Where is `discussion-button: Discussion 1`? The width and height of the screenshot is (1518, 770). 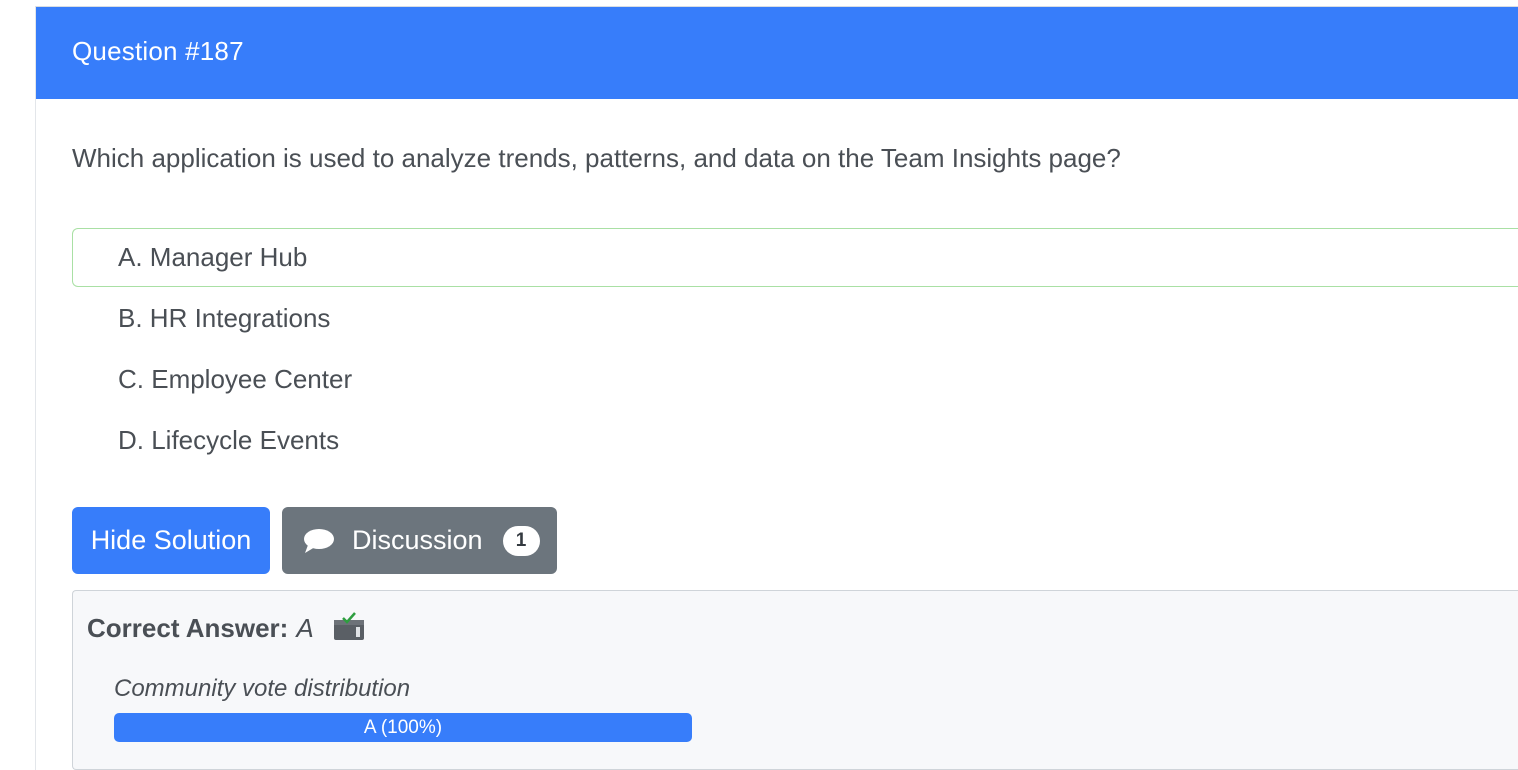 discussion-button: Discussion 1 is located at coordinates (419, 540).